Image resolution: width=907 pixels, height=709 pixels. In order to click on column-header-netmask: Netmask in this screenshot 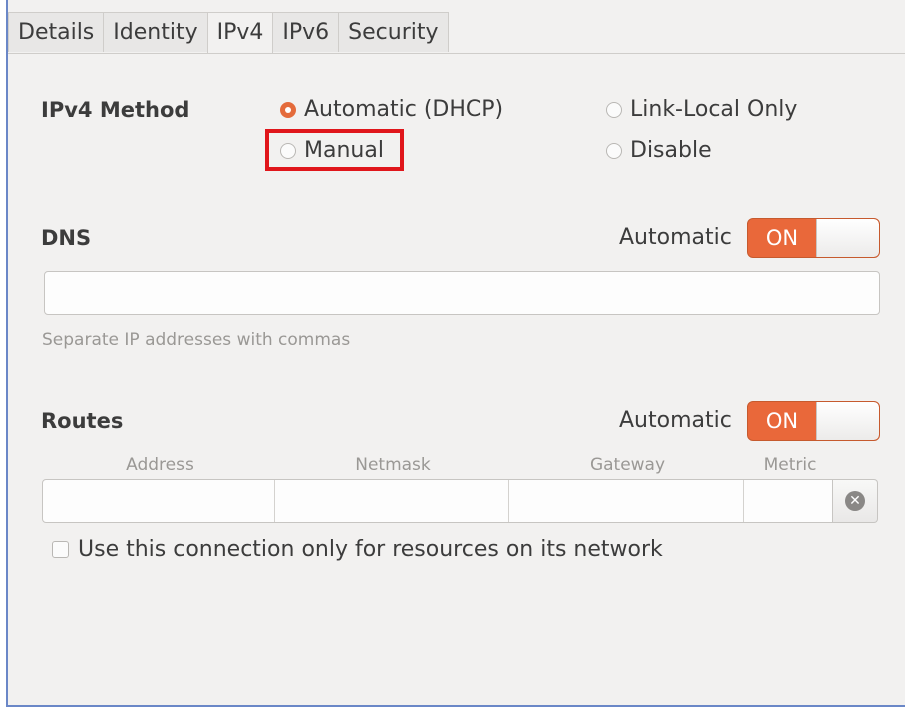, I will do `click(393, 465)`.